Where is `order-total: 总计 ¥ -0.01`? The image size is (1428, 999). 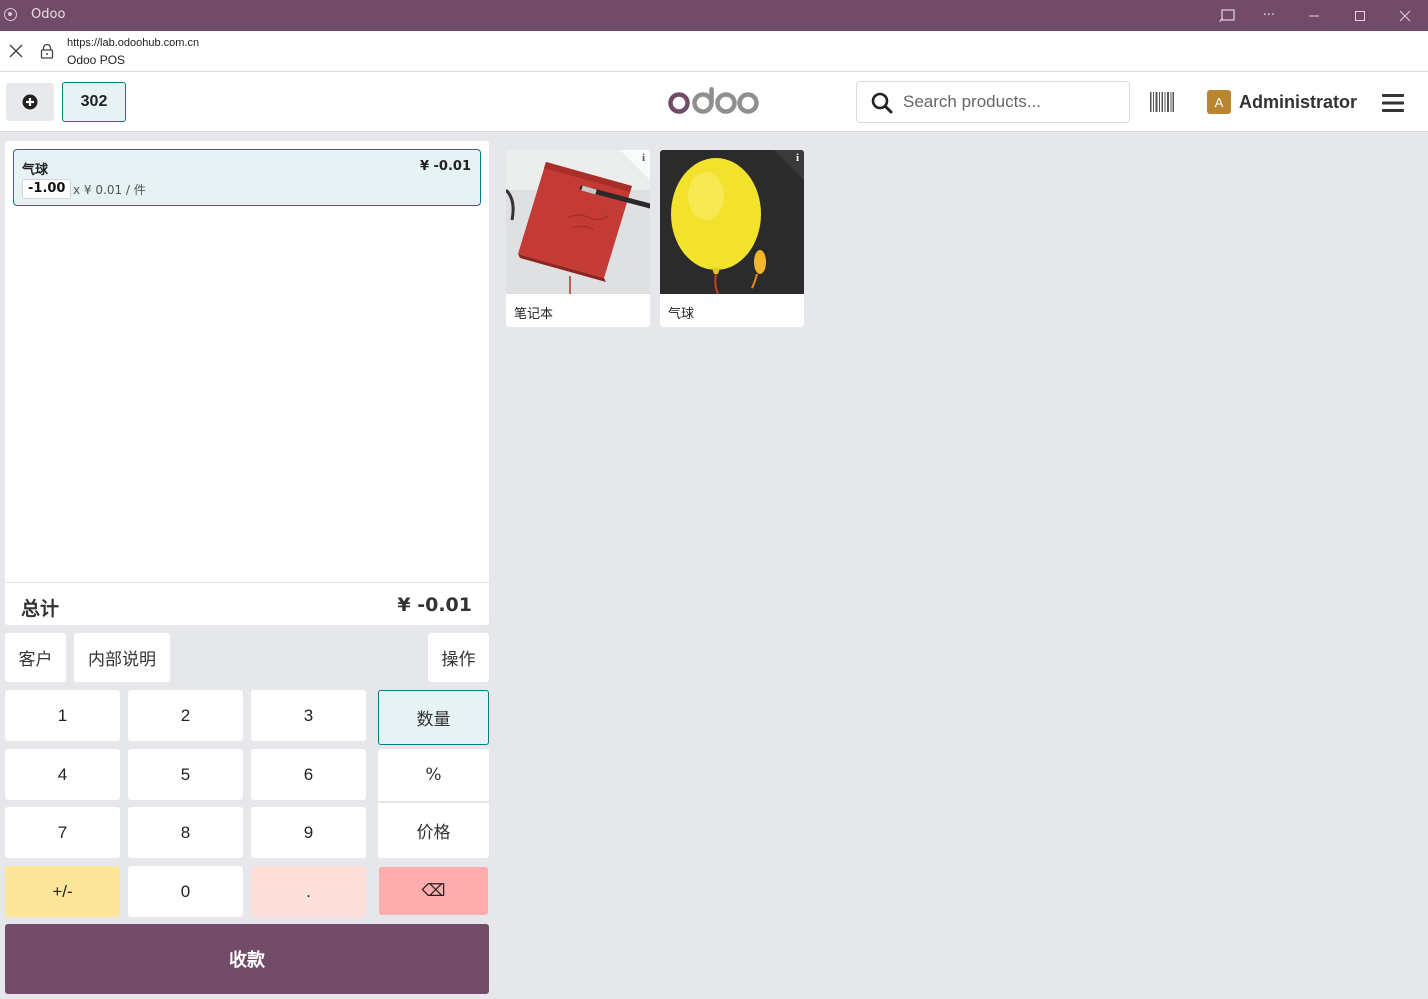 order-total: 总计 ¥ -0.01 is located at coordinates (247, 603).